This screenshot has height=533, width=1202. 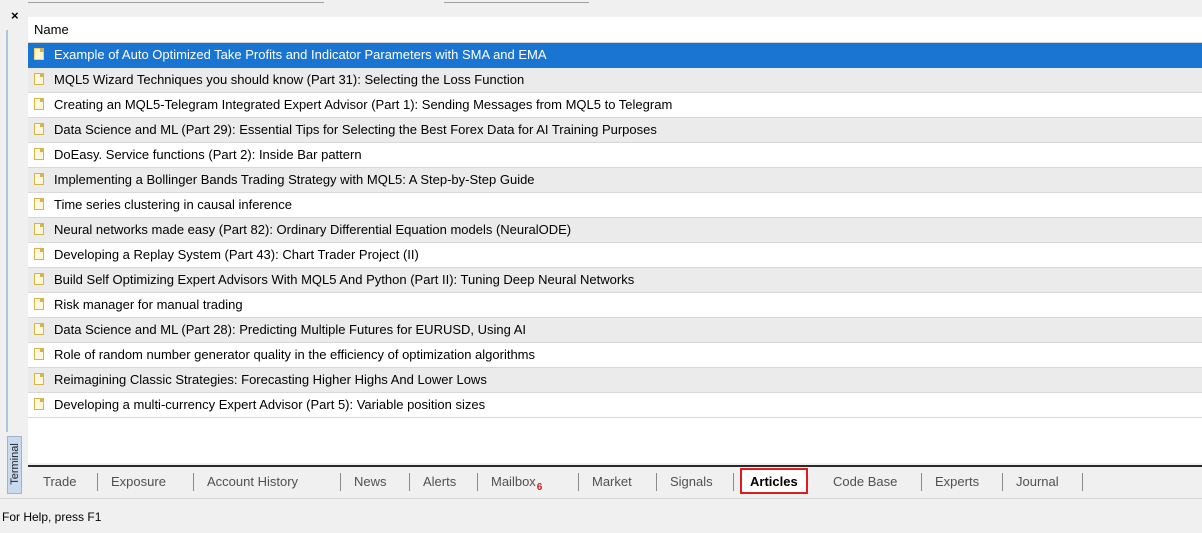 What do you see at coordinates (370, 482) in the screenshot?
I see `tab-news: News` at bounding box center [370, 482].